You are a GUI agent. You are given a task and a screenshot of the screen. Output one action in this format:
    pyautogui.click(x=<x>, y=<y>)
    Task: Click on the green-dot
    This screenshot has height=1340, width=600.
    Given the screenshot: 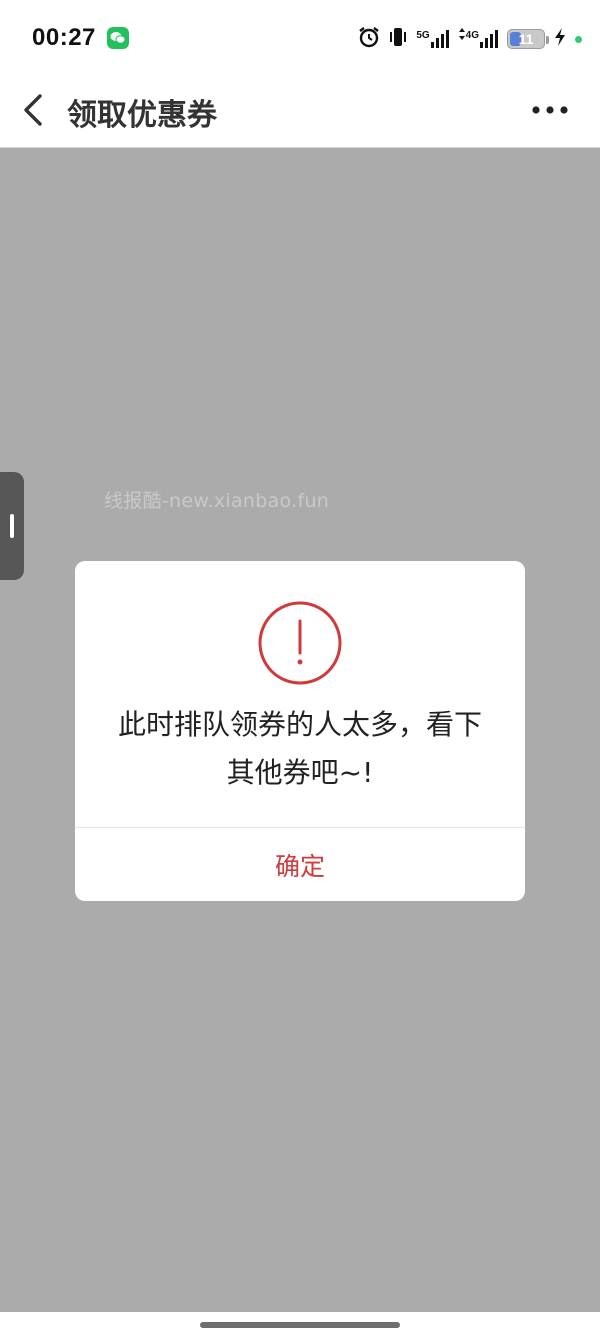 What is the action you would take?
    pyautogui.click(x=578, y=39)
    